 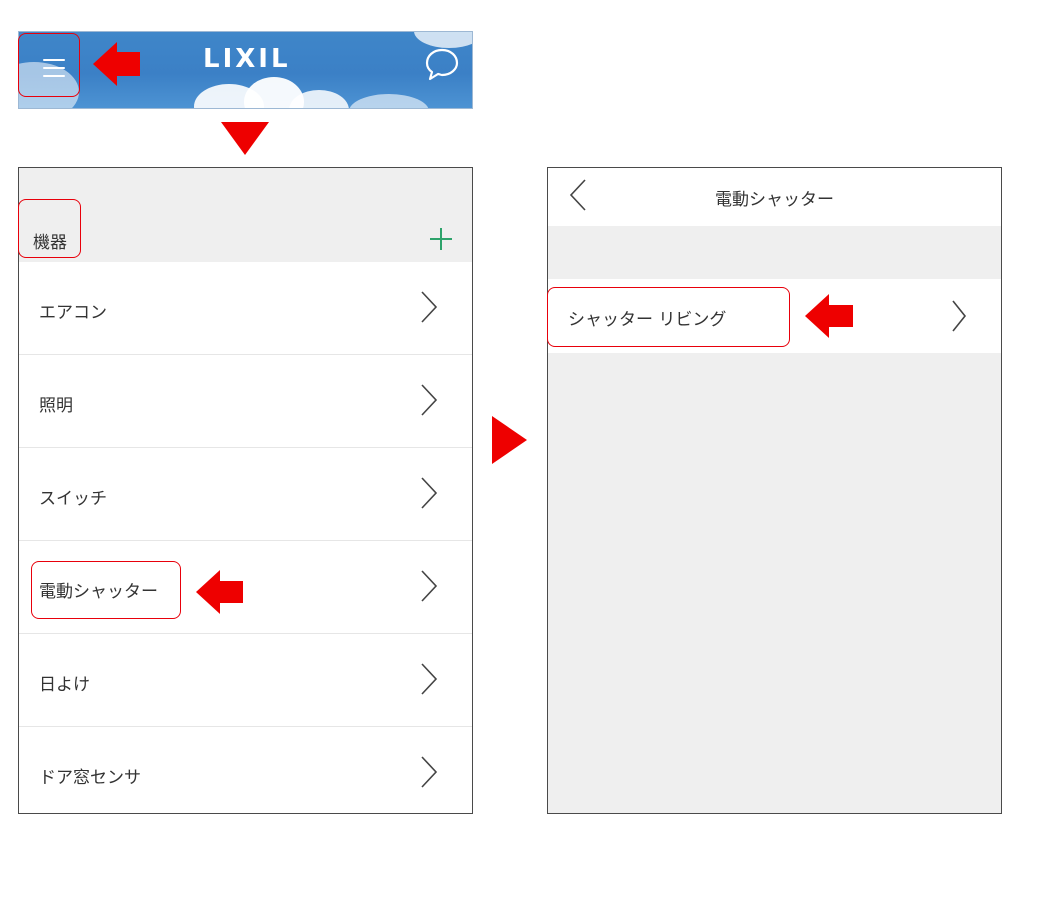 What do you see at coordinates (73, 313) in the screenshot?
I see `list-item-label: エアコン` at bounding box center [73, 313].